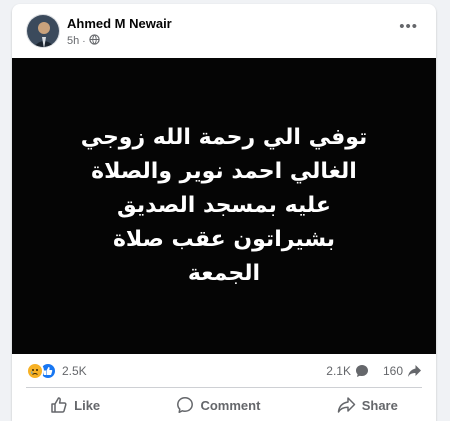  I want to click on post-actions: Like Comment Share, so click(224, 405).